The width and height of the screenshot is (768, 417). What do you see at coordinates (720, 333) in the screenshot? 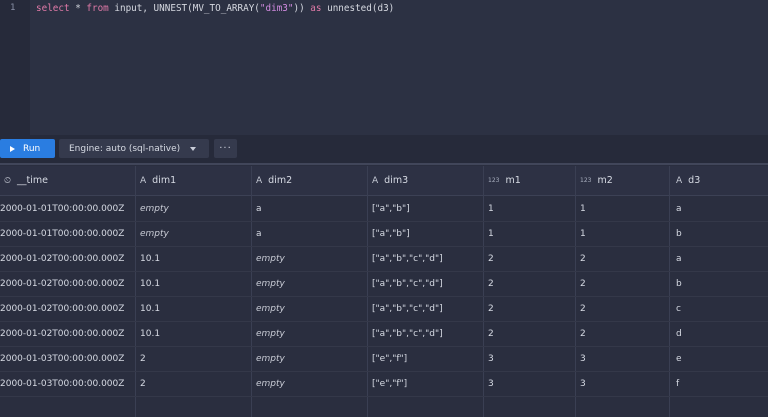
I see `table-cell-d3: d` at bounding box center [720, 333].